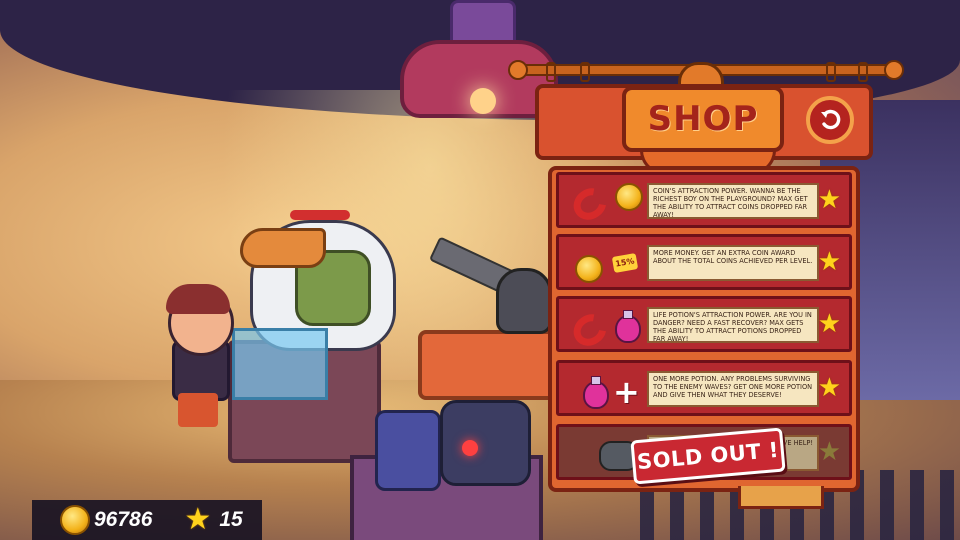  What do you see at coordinates (198, 410) in the screenshot?
I see `max-legs` at bounding box center [198, 410].